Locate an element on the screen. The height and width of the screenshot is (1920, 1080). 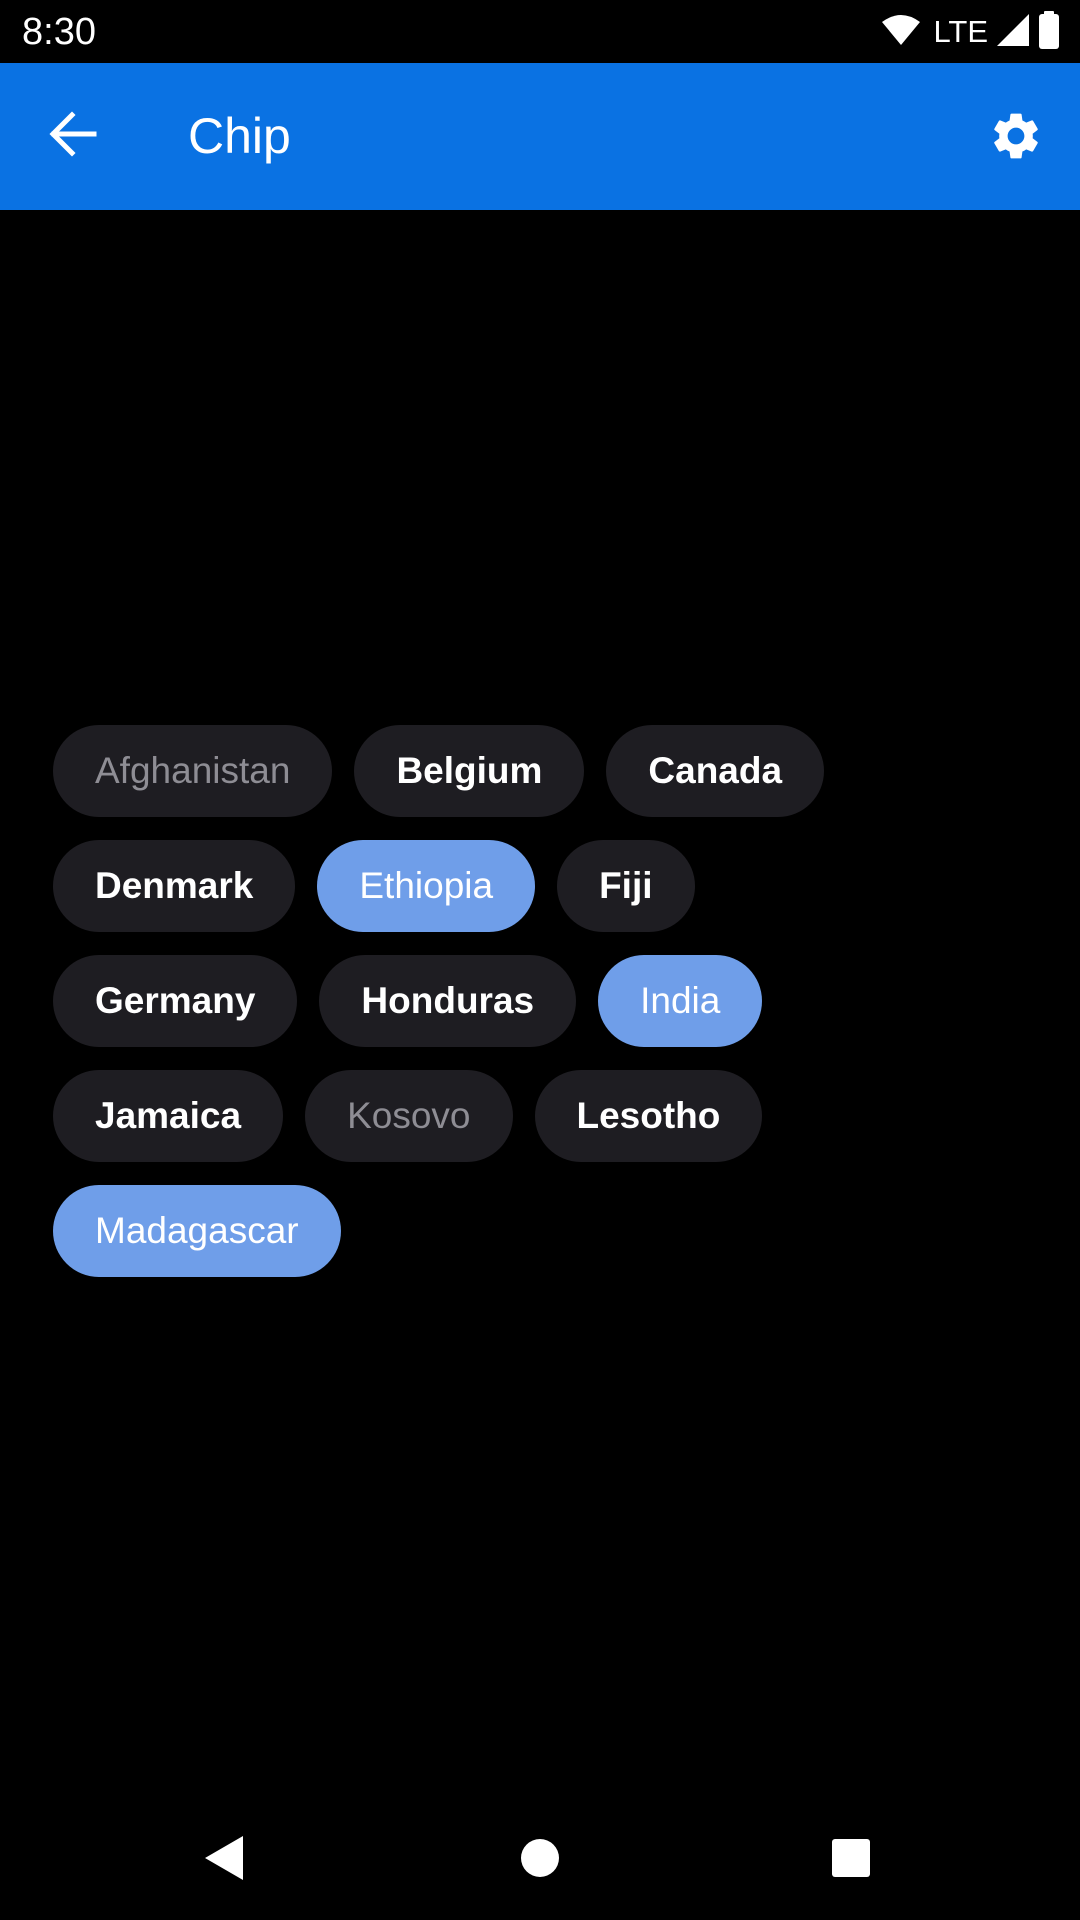
settings-button is located at coordinates (1016, 138).